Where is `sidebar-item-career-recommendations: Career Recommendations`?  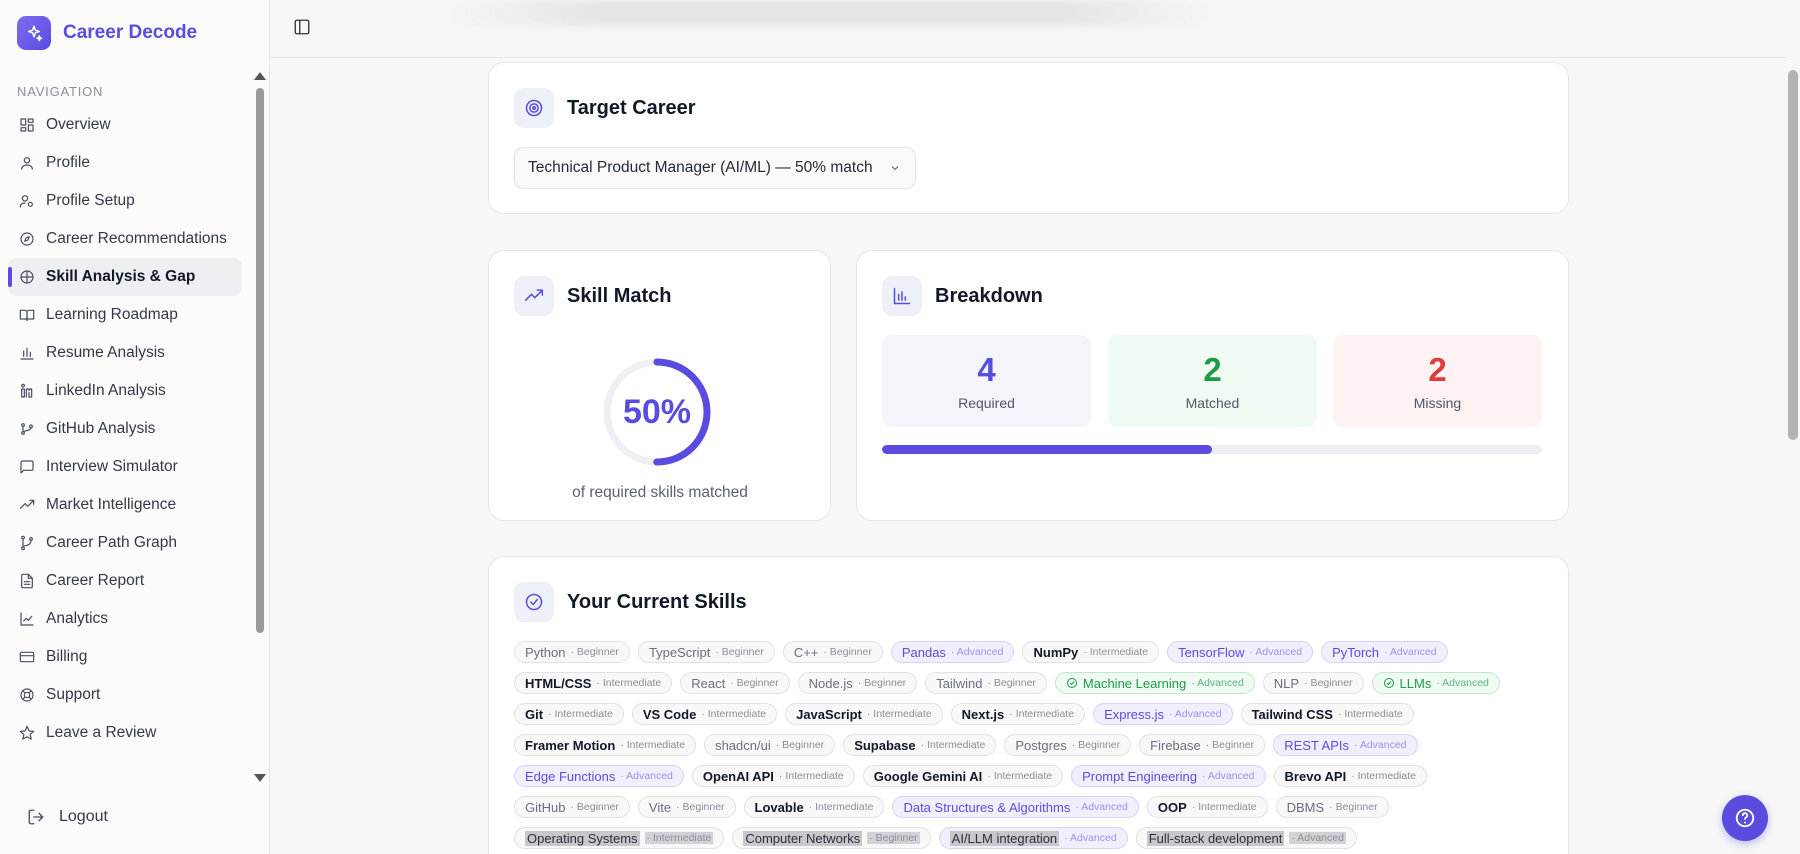
sidebar-item-career-recommendations: Career Recommendations is located at coordinates (125, 239).